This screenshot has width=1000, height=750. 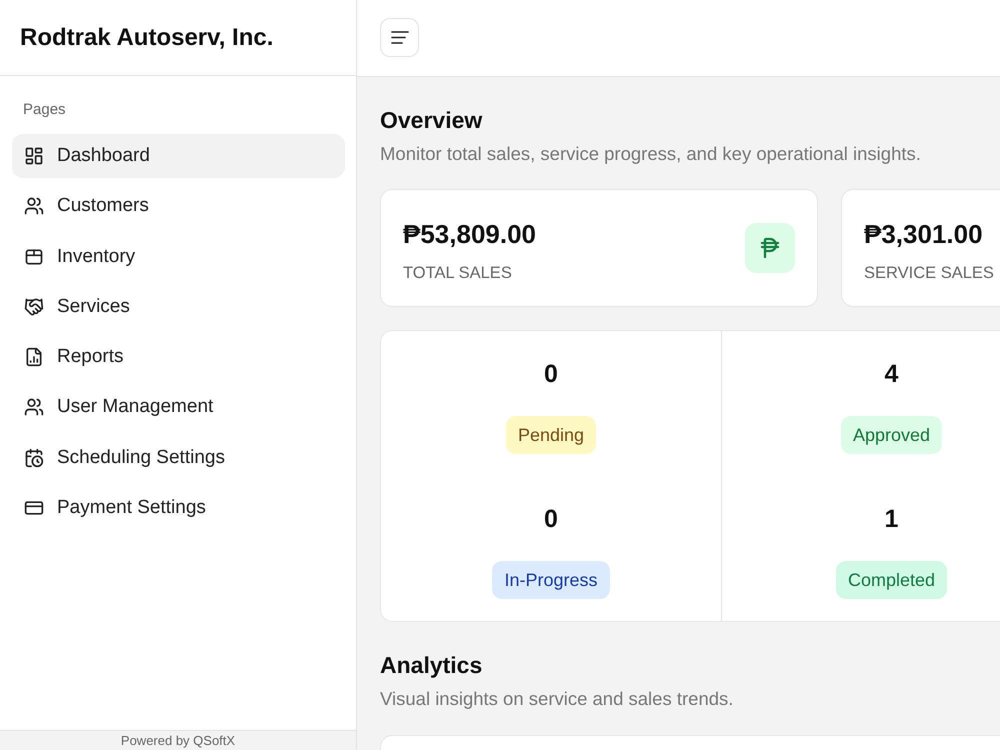 What do you see at coordinates (551, 580) in the screenshot?
I see `status-badge: In-Progress` at bounding box center [551, 580].